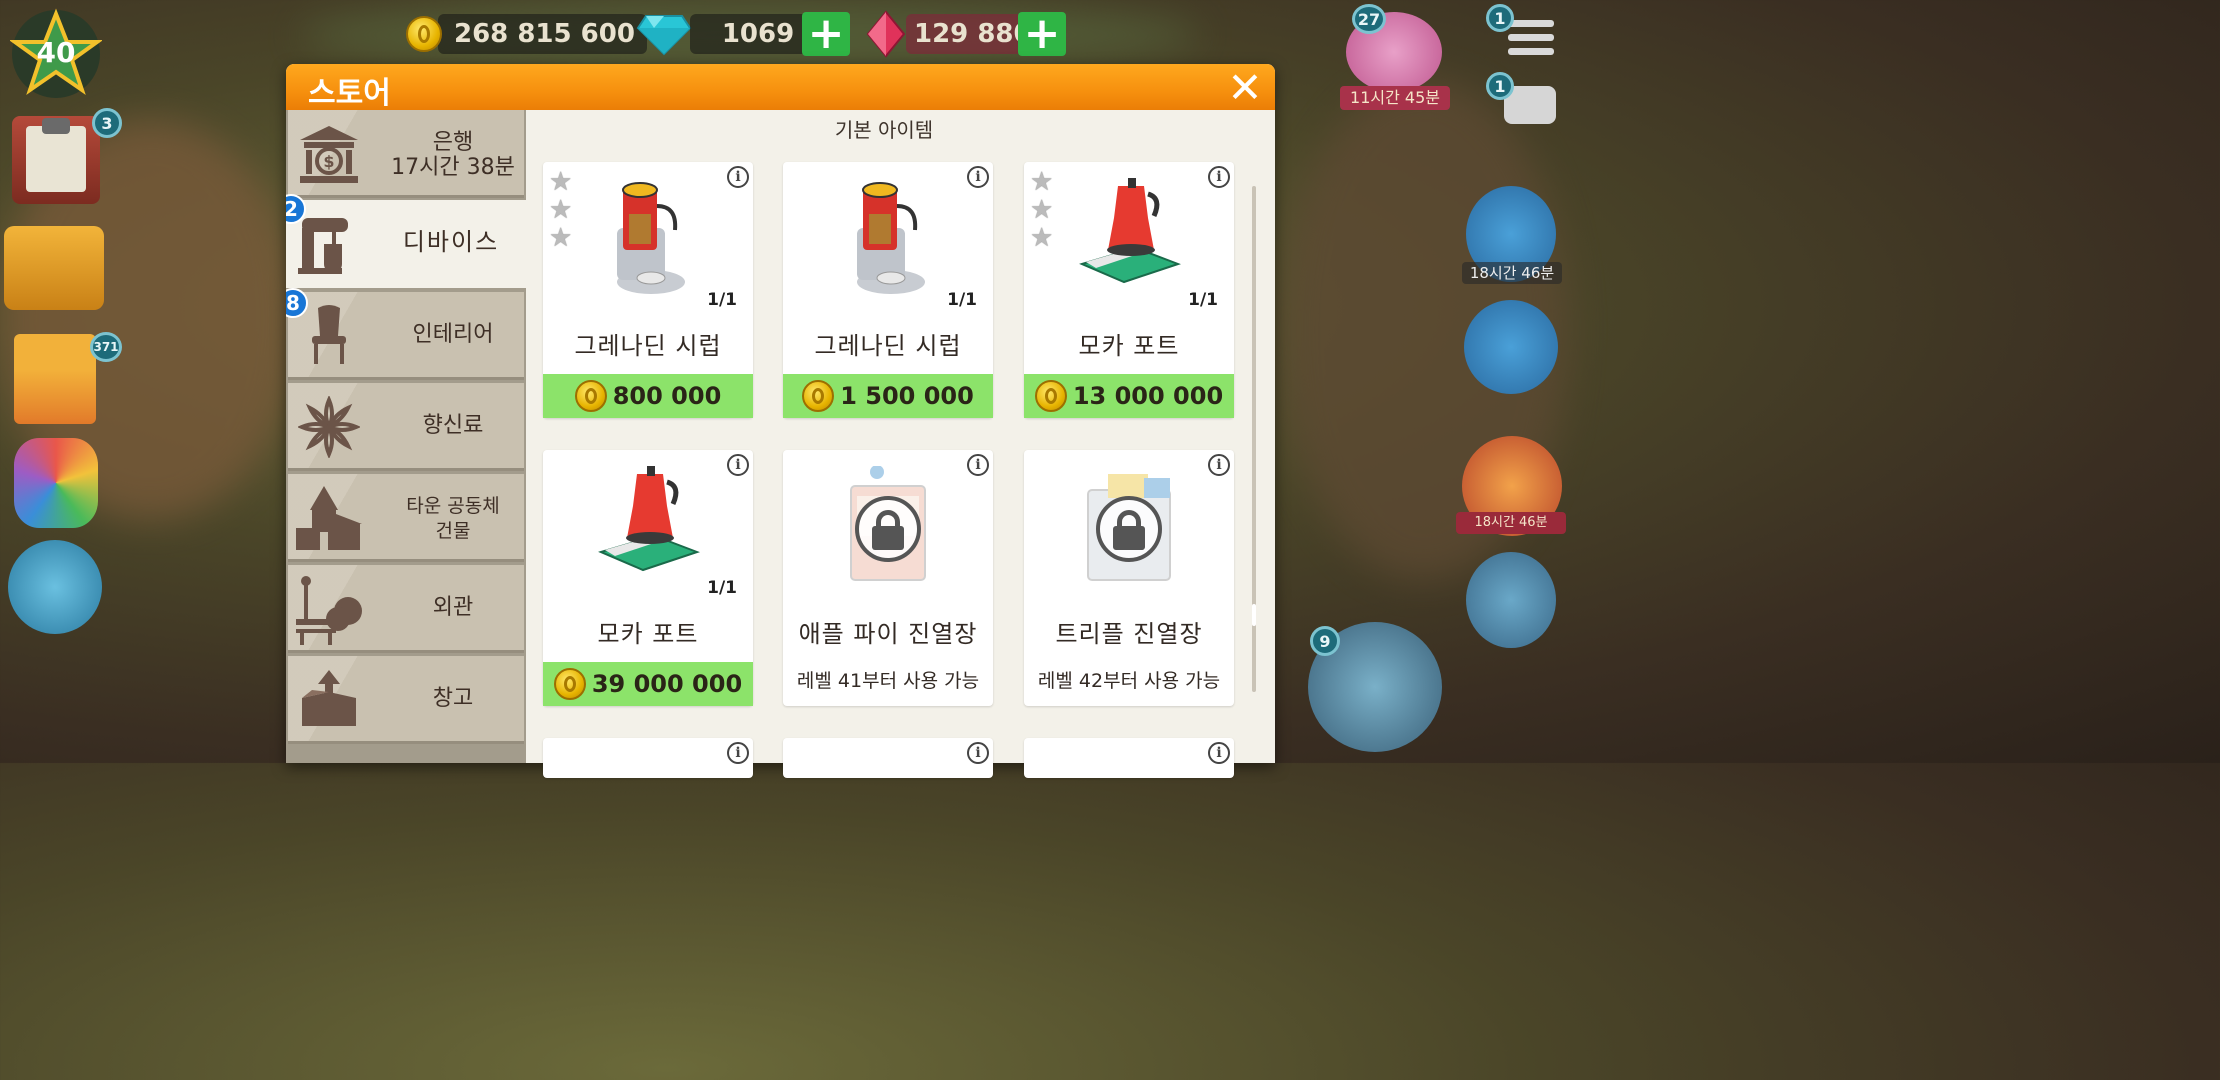  What do you see at coordinates (907, 396) in the screenshot?
I see `item-price: 1 500 000` at bounding box center [907, 396].